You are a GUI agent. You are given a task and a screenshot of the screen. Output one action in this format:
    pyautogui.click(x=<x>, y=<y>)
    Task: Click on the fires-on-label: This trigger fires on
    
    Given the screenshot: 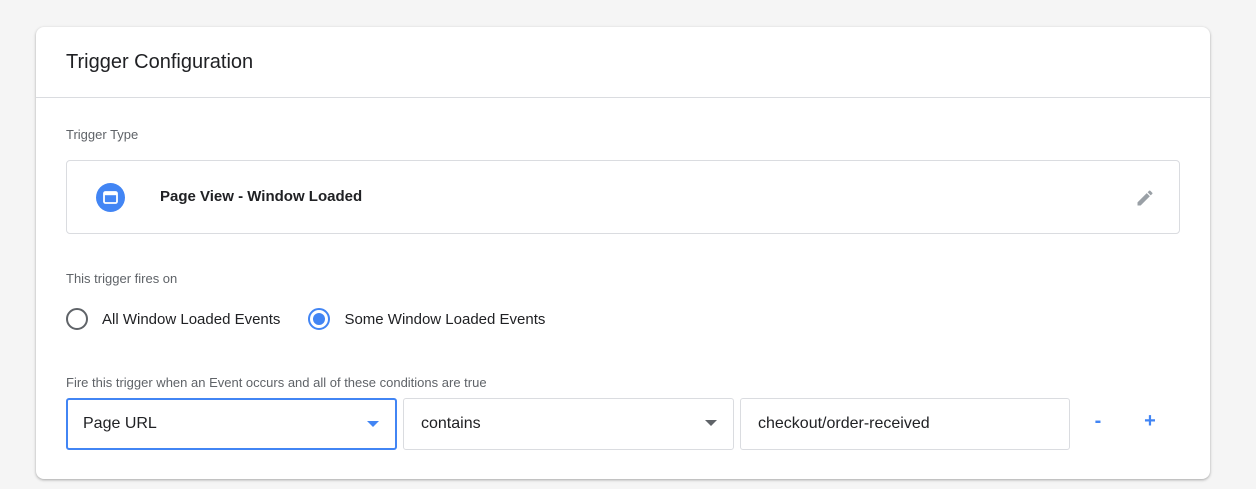 What is the action you would take?
    pyautogui.click(x=122, y=278)
    